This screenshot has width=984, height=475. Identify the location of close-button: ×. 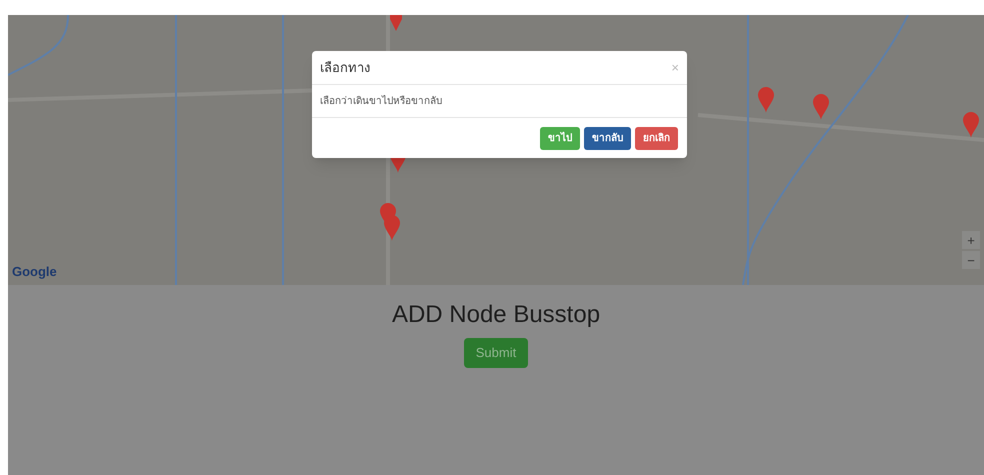
(675, 67).